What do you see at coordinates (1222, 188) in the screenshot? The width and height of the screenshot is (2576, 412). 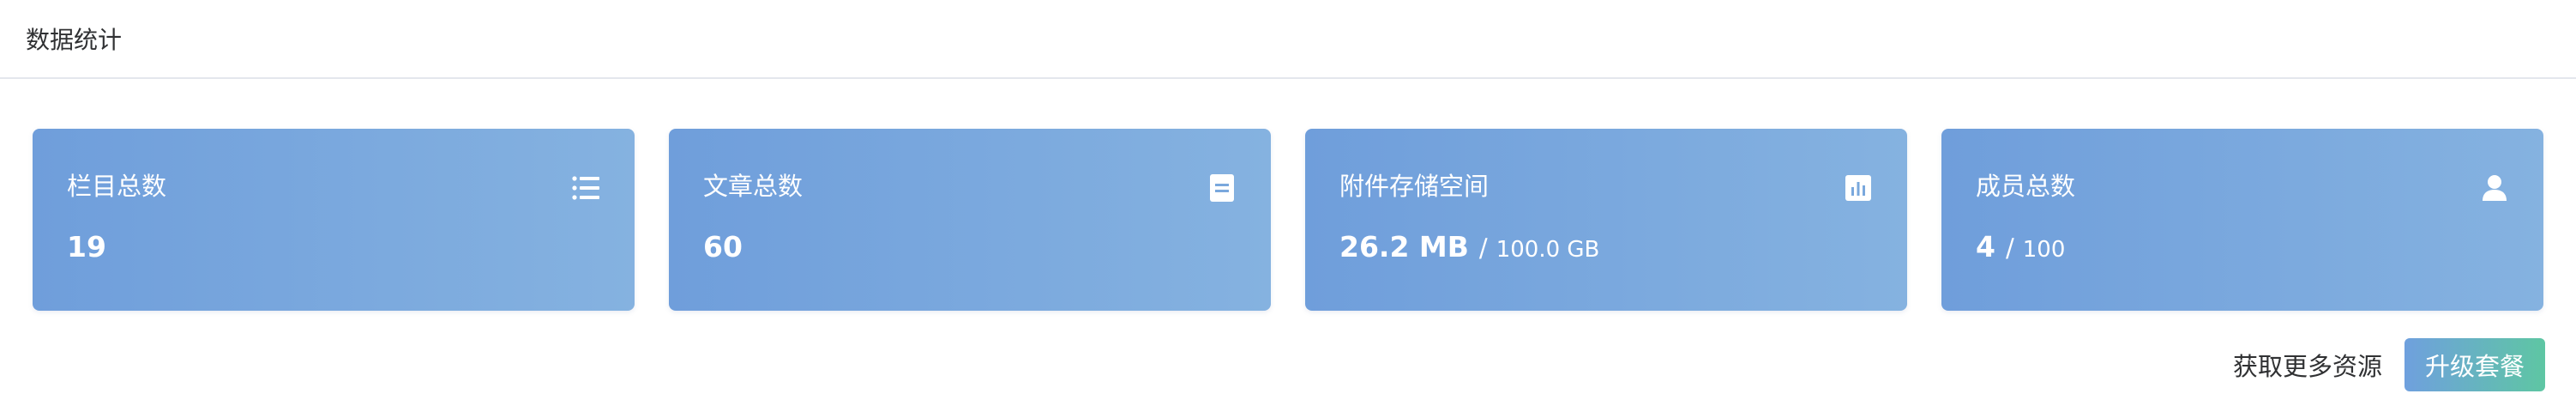 I see `document-icon` at bounding box center [1222, 188].